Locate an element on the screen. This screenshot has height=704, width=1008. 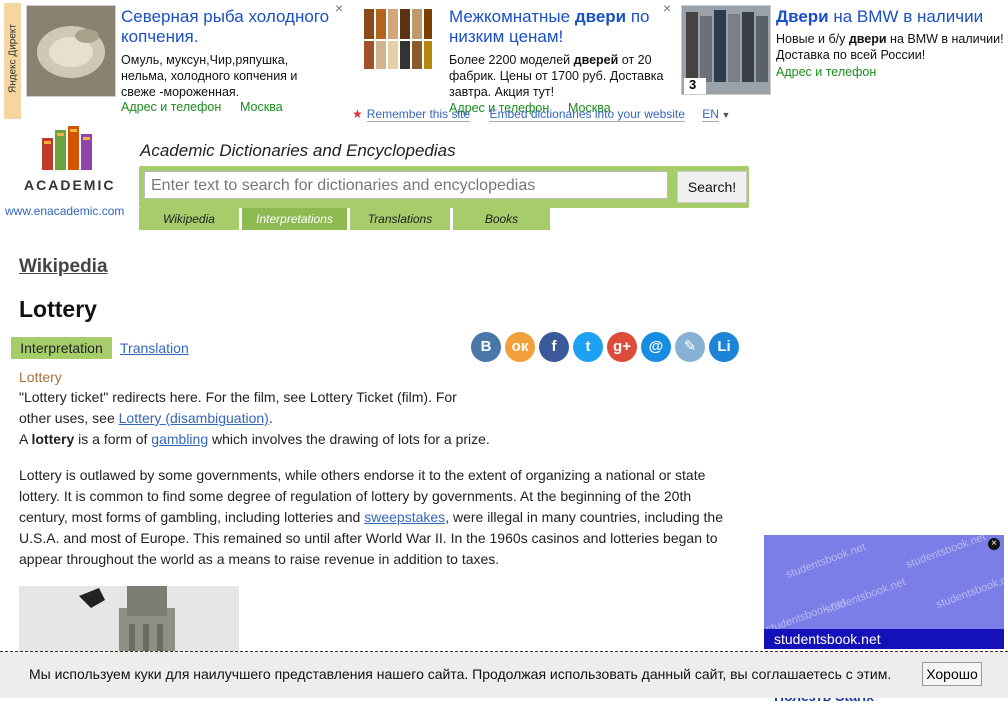
disambiguation-link: Lottery (disambiguation) is located at coordinates (194, 418).